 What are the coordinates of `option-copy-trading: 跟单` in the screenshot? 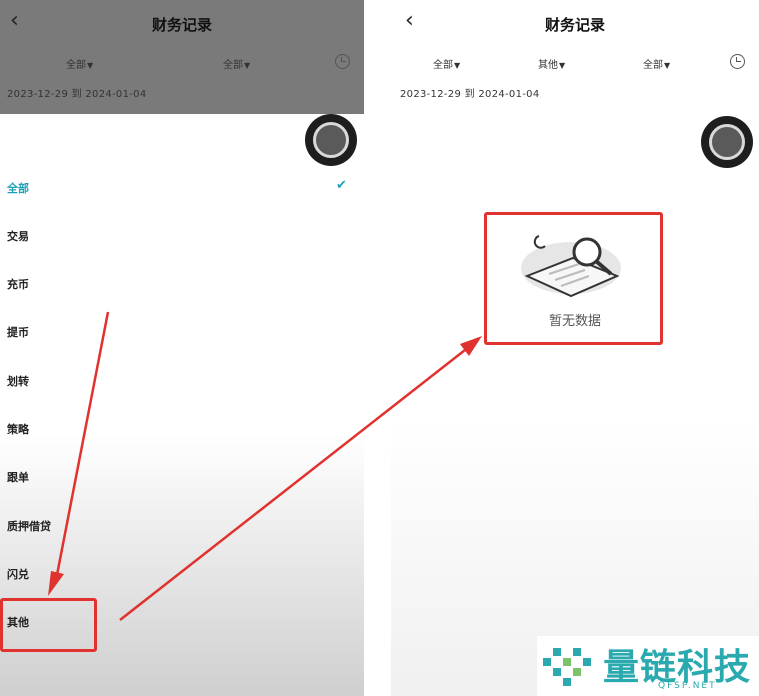 It's located at (18, 477).